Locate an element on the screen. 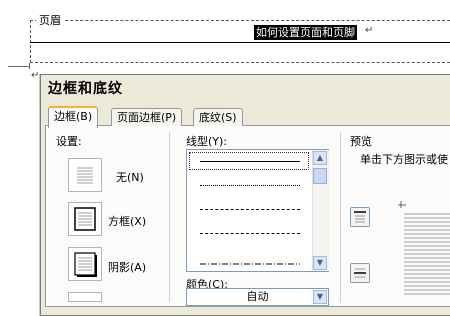 The height and width of the screenshot is (316, 450). preview-hint: 单击下方图示或使 is located at coordinates (404, 159).